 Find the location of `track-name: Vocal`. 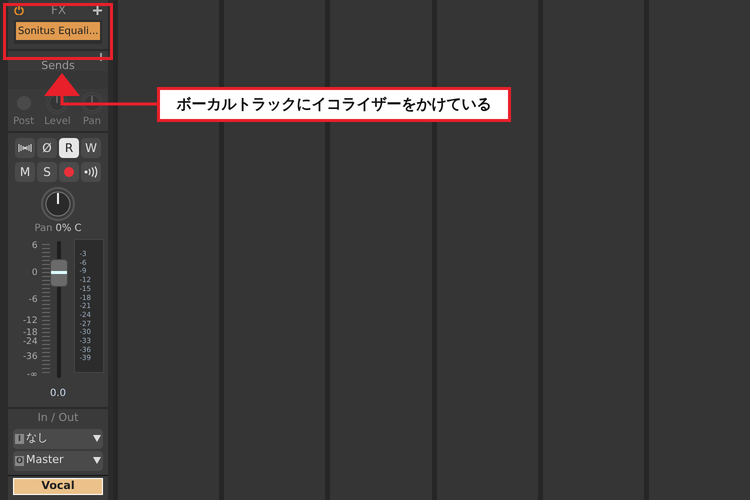

track-name: Vocal is located at coordinates (58, 486).